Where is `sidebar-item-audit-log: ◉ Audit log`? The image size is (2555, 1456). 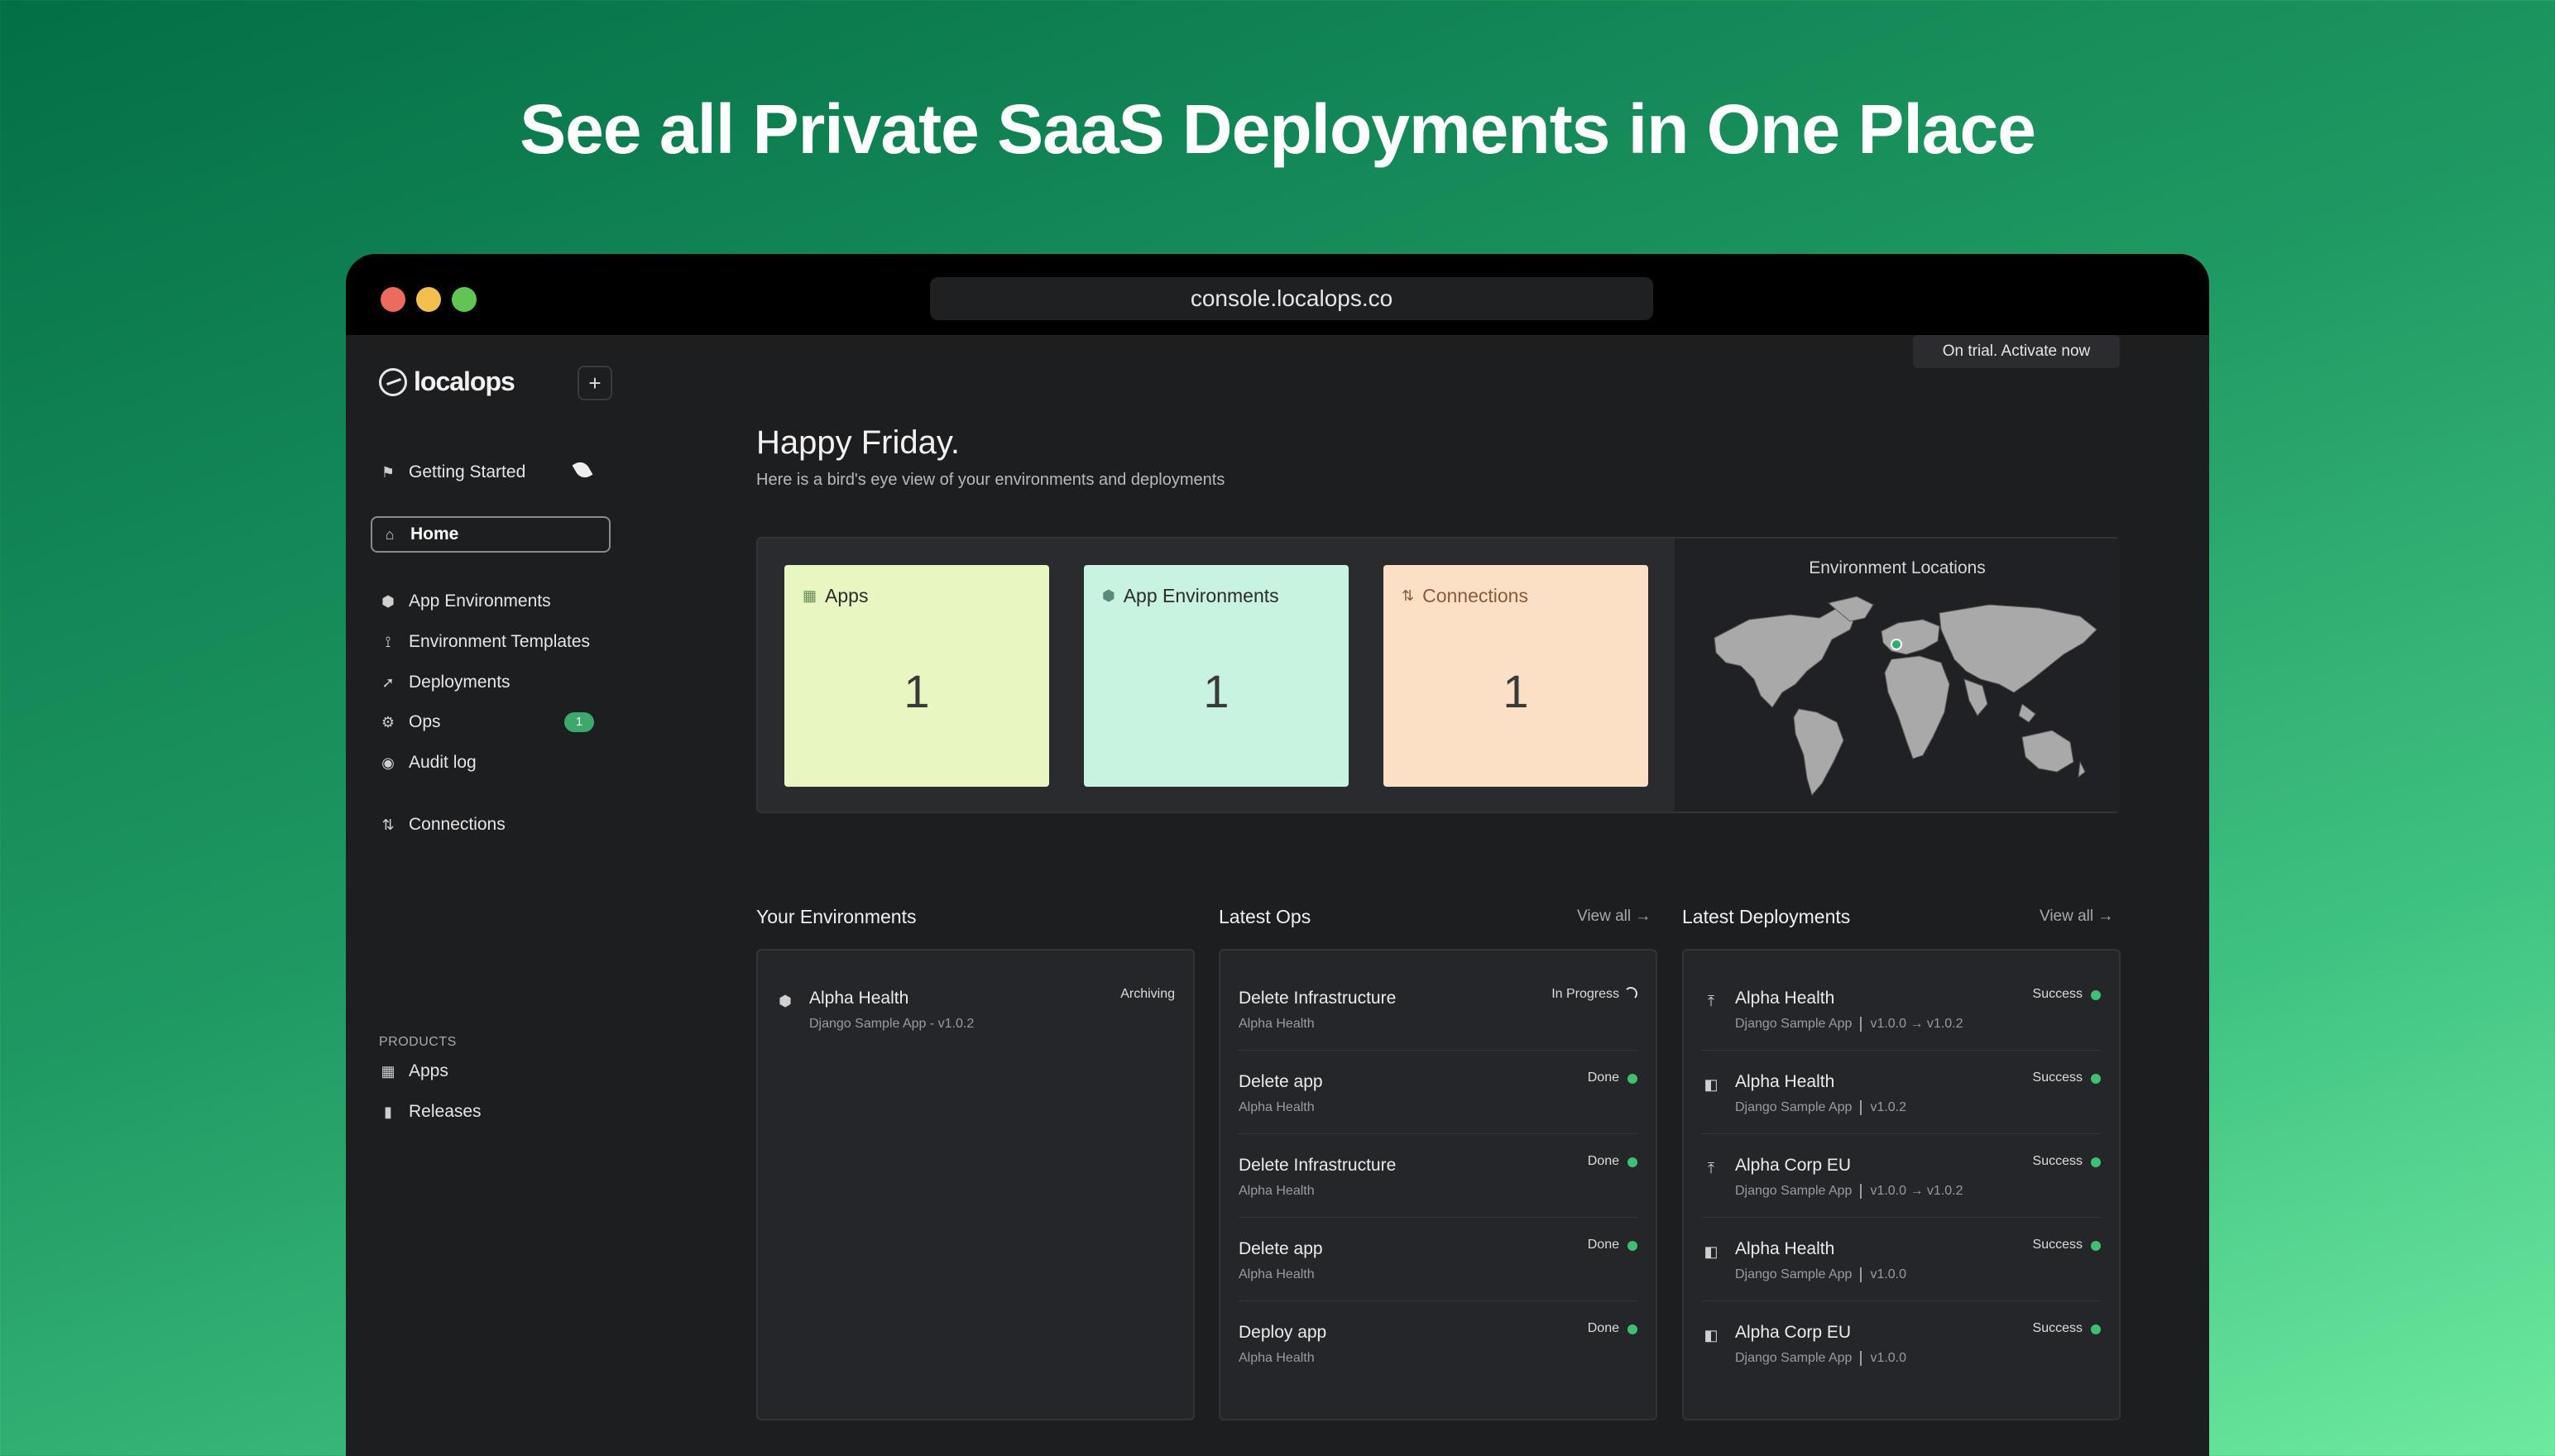
sidebar-item-audit-log: ◉ Audit log is located at coordinates (491, 763).